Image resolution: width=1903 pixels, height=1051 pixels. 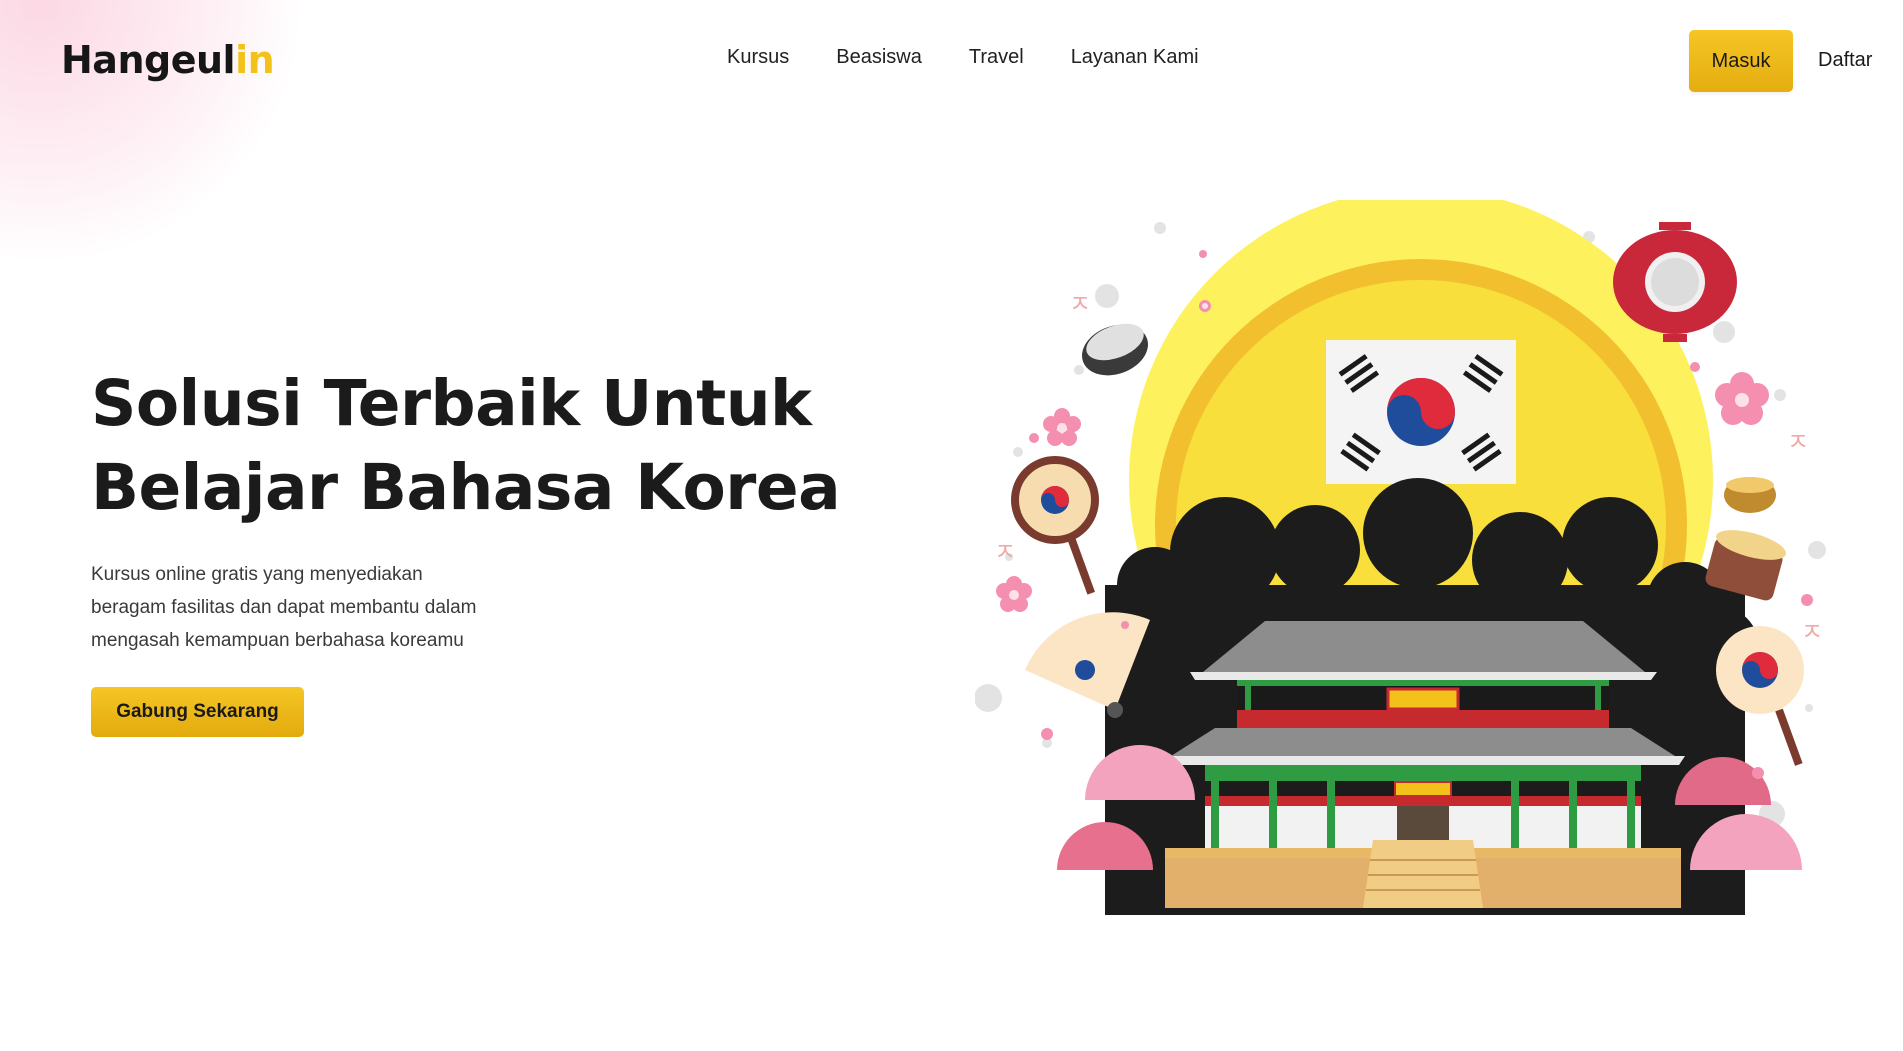 I want to click on hand-drum, so click(x=1055, y=525).